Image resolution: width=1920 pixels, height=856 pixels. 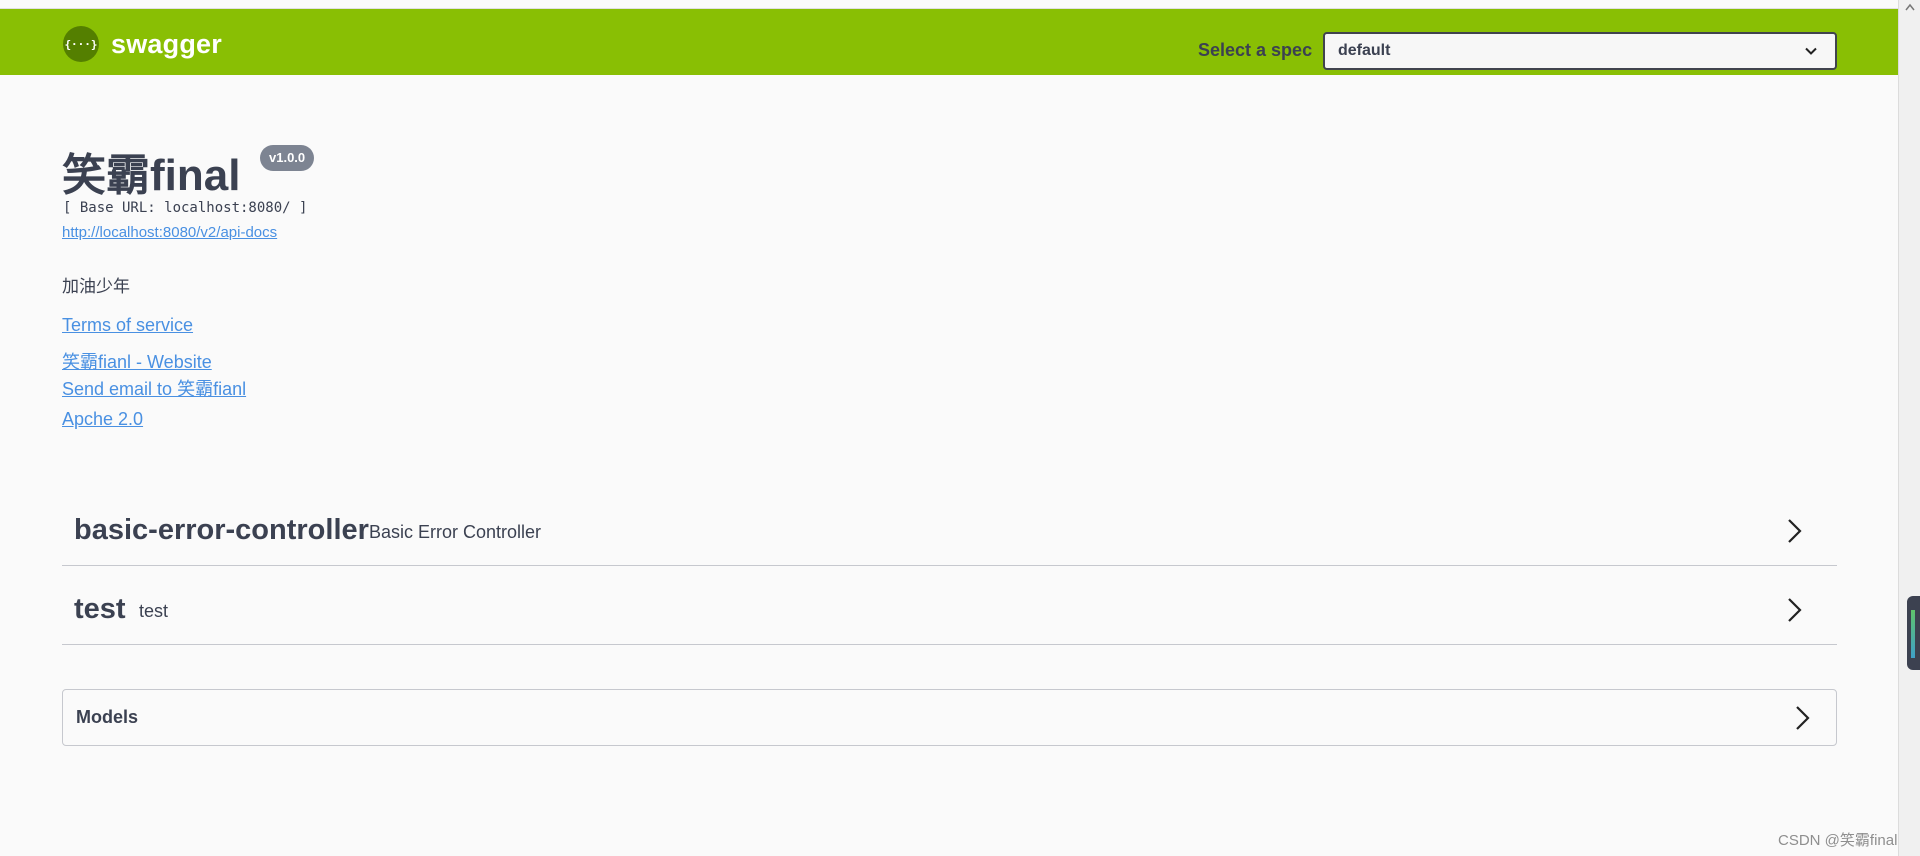 I want to click on spec-select-label: Select a spec, so click(x=1255, y=50).